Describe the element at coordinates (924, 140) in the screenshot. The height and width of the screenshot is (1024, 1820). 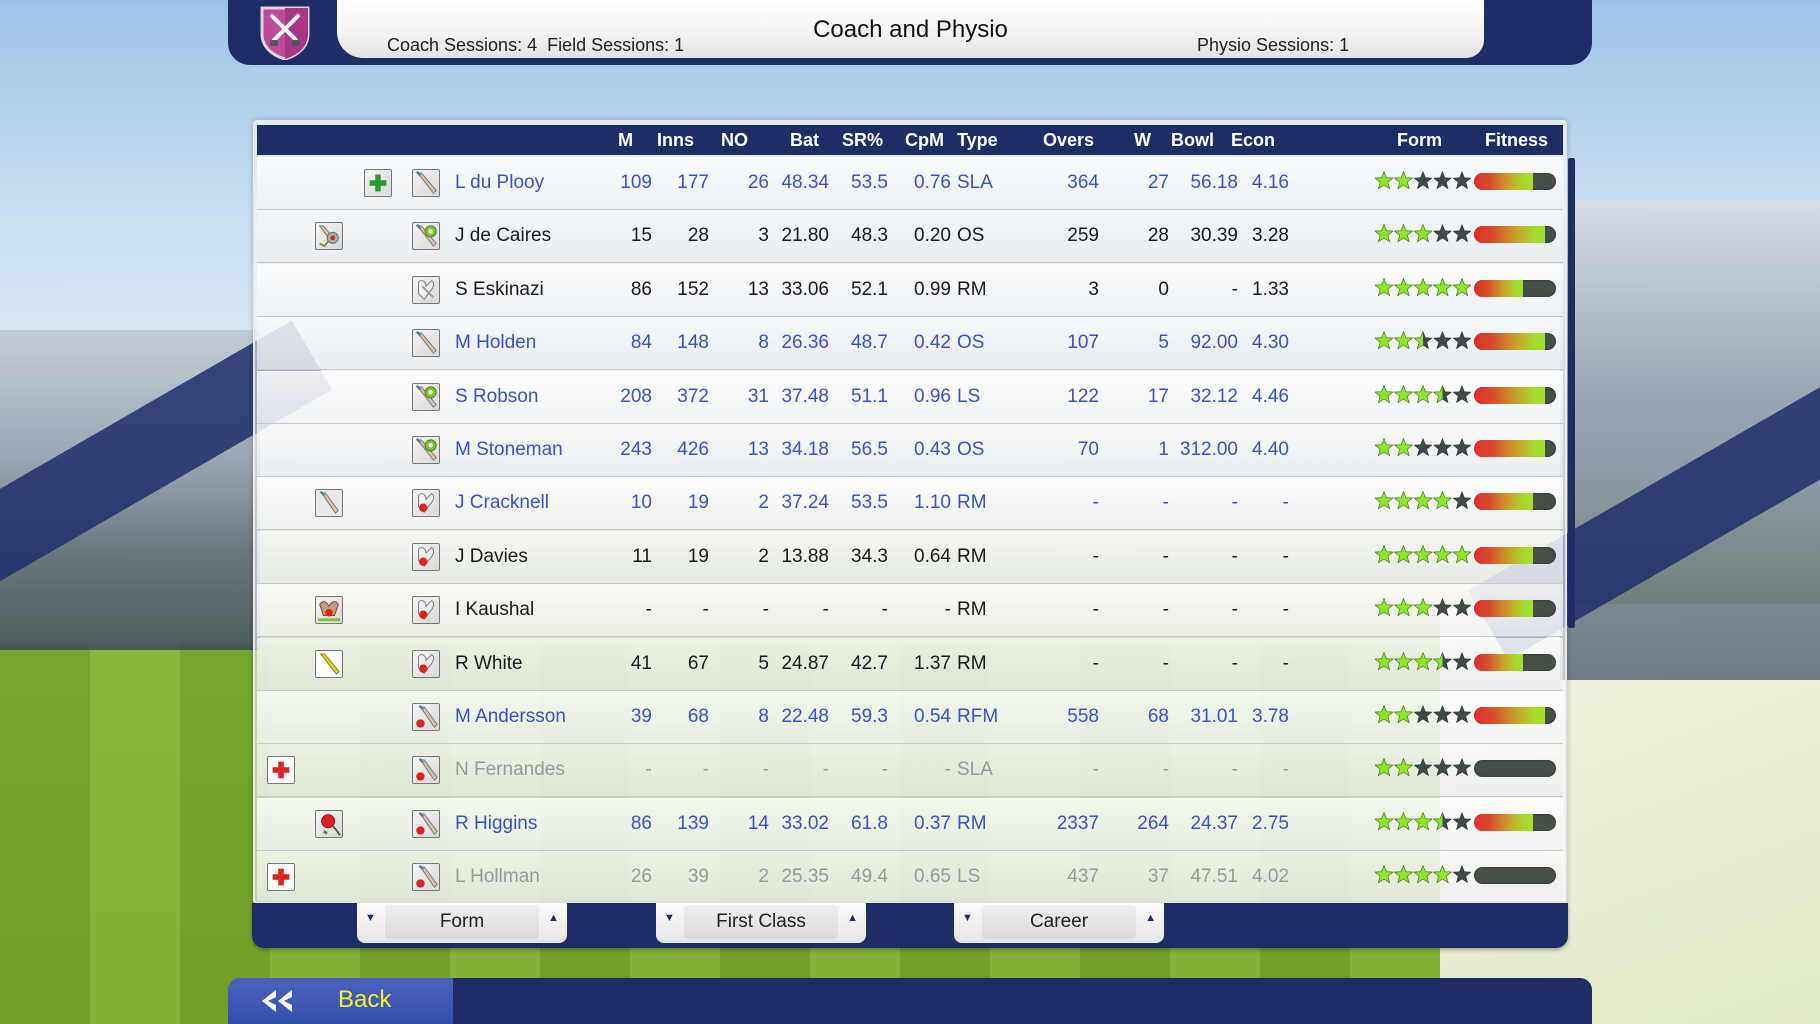
I see `col-header-cpm: CpM` at that location.